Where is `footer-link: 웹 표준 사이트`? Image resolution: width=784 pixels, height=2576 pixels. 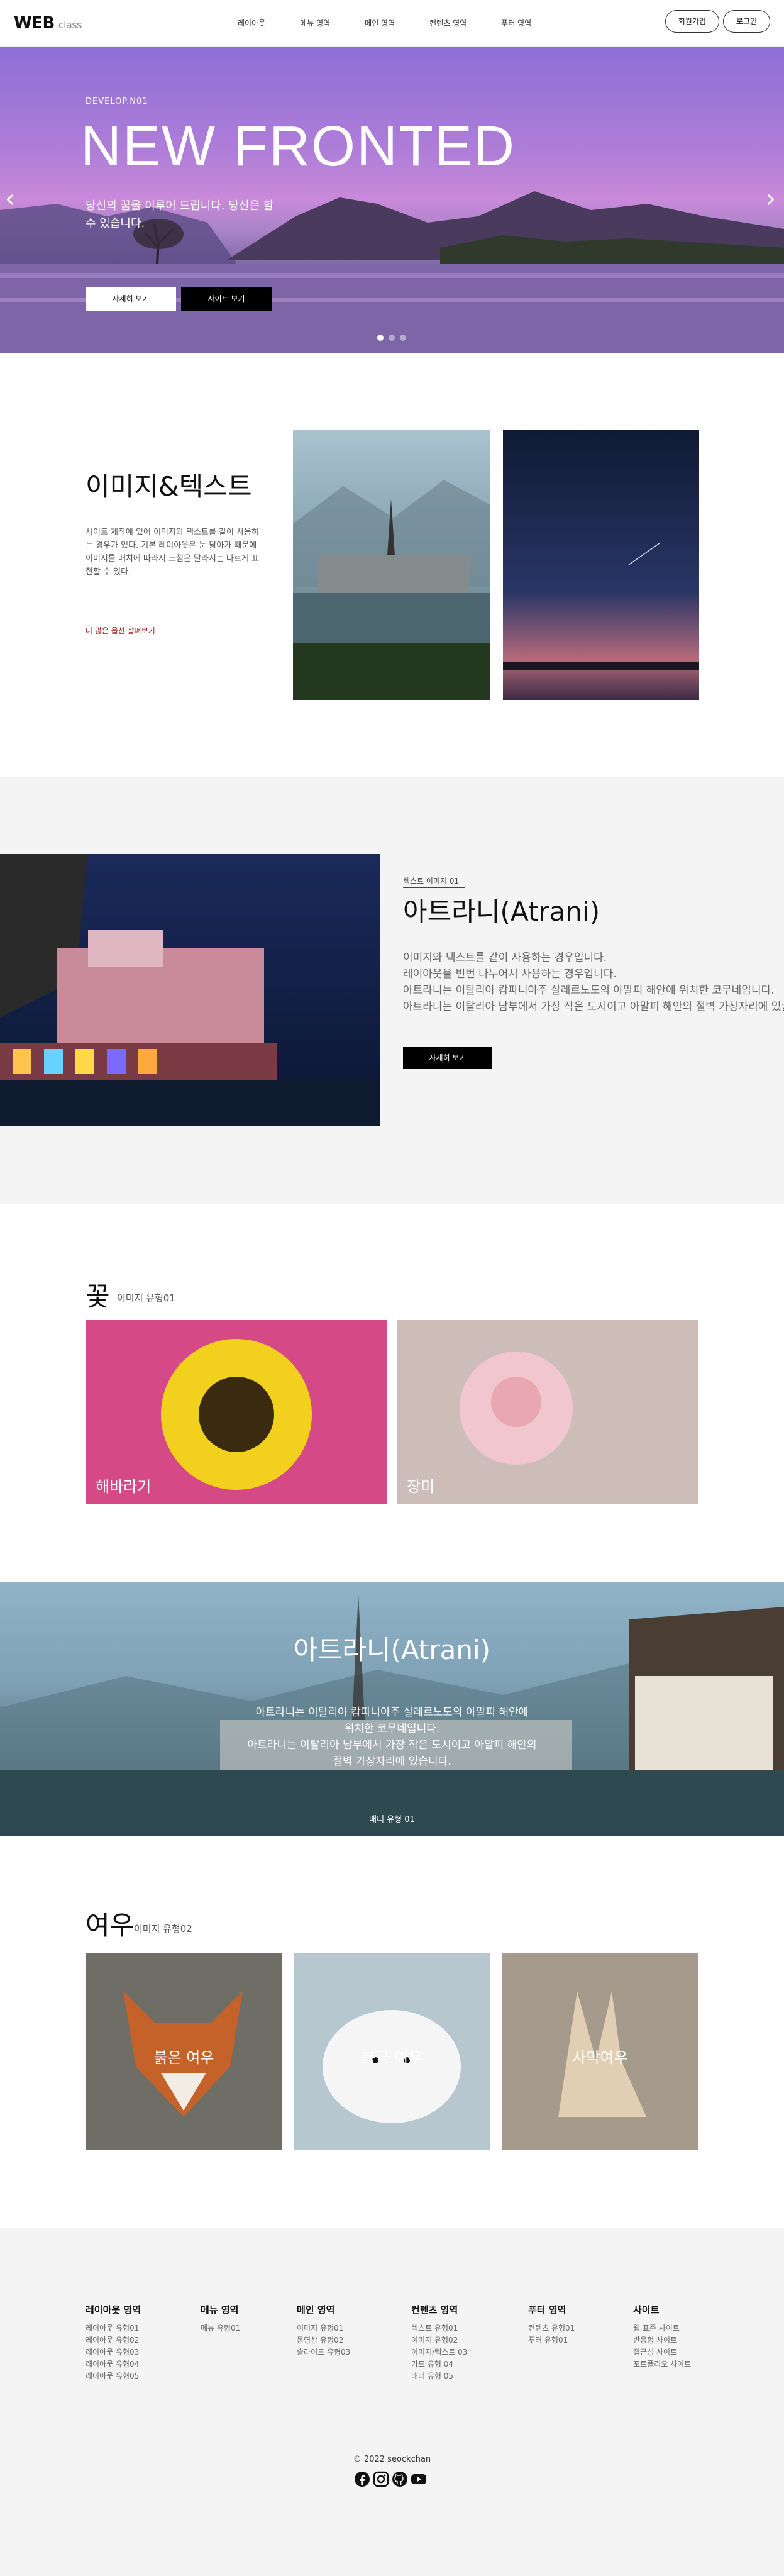 footer-link: 웹 표준 사이트 is located at coordinates (662, 2328).